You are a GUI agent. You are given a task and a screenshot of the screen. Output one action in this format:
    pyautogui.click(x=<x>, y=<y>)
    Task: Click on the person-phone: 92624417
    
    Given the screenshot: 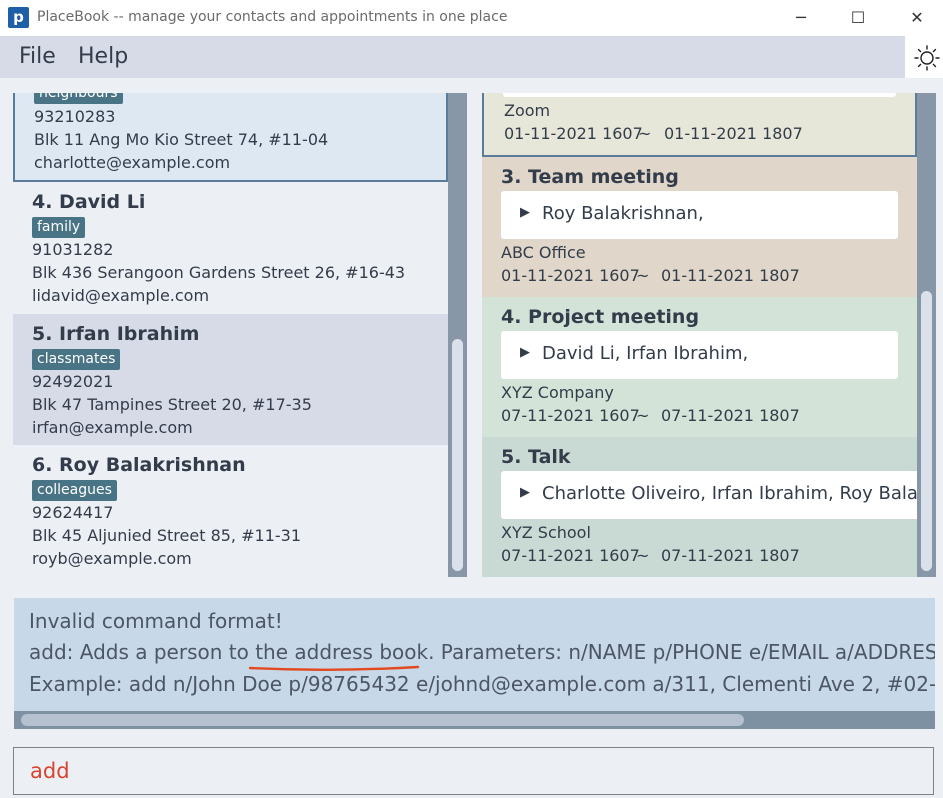 What is the action you would take?
    pyautogui.click(x=73, y=512)
    